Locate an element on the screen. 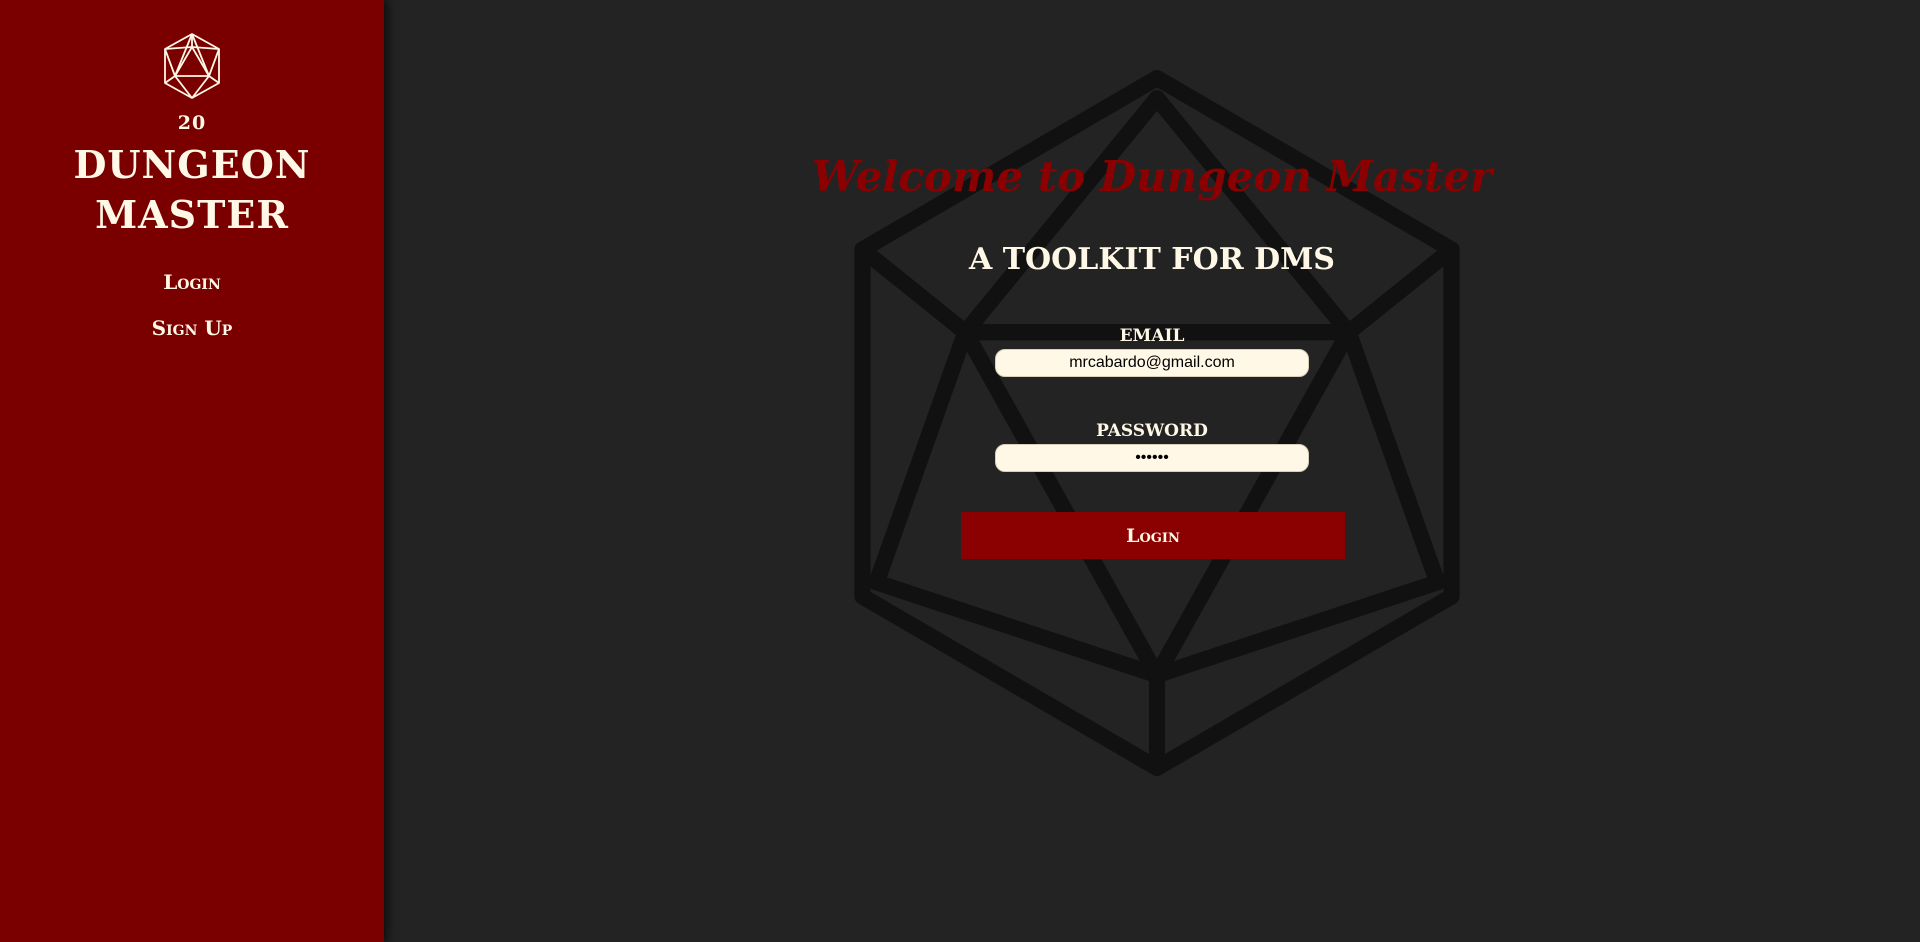 The image size is (1920, 942). password-label: PASSWORD is located at coordinates (1152, 431).